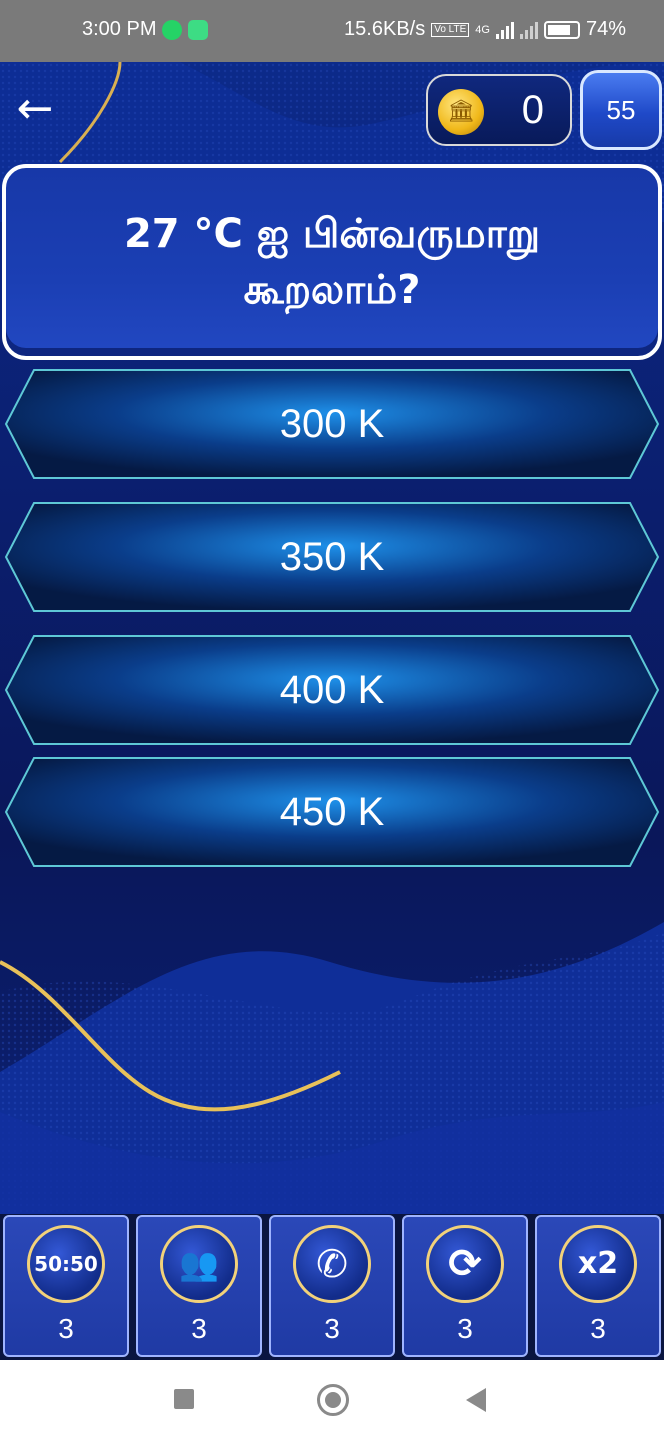 This screenshot has height=1440, width=664. I want to click on lifeline-phone-a-friend: ✆ 3, so click(332, 1286).